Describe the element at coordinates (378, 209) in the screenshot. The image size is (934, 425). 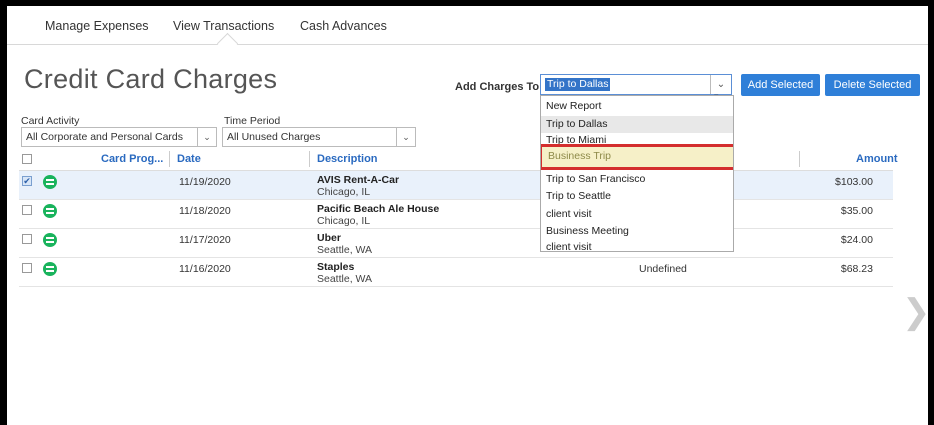
I see `row-merchant: Pacific Beach Ale House` at that location.